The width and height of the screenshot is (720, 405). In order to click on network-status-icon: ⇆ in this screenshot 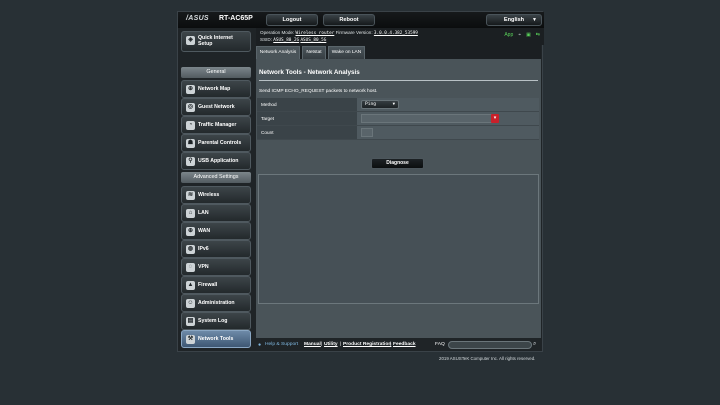, I will do `click(538, 35)`.